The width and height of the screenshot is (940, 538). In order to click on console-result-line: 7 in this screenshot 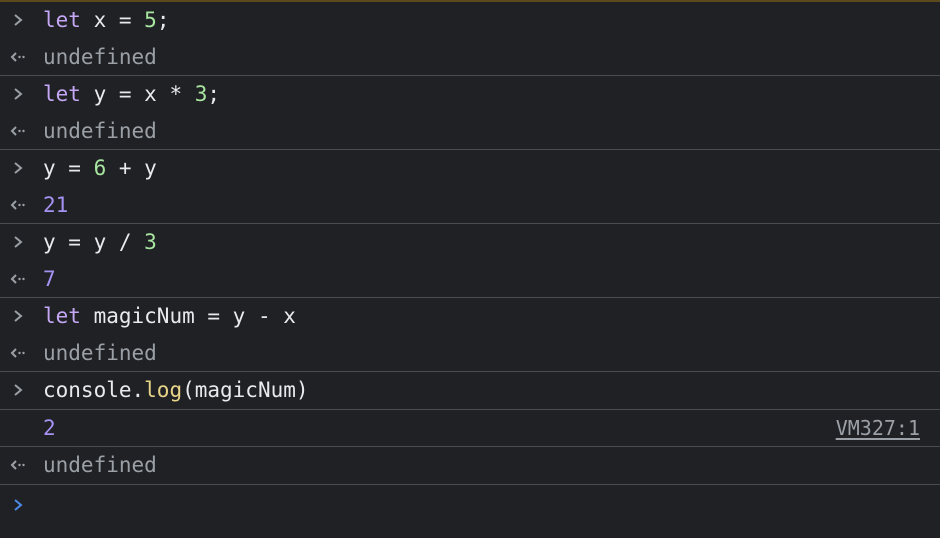, I will do `click(470, 279)`.